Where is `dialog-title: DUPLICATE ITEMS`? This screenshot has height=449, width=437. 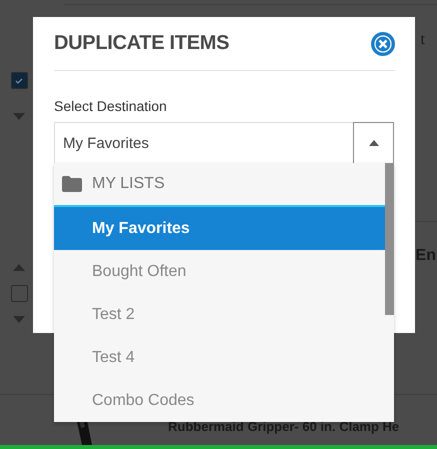 dialog-title: DUPLICATE ITEMS is located at coordinates (142, 43).